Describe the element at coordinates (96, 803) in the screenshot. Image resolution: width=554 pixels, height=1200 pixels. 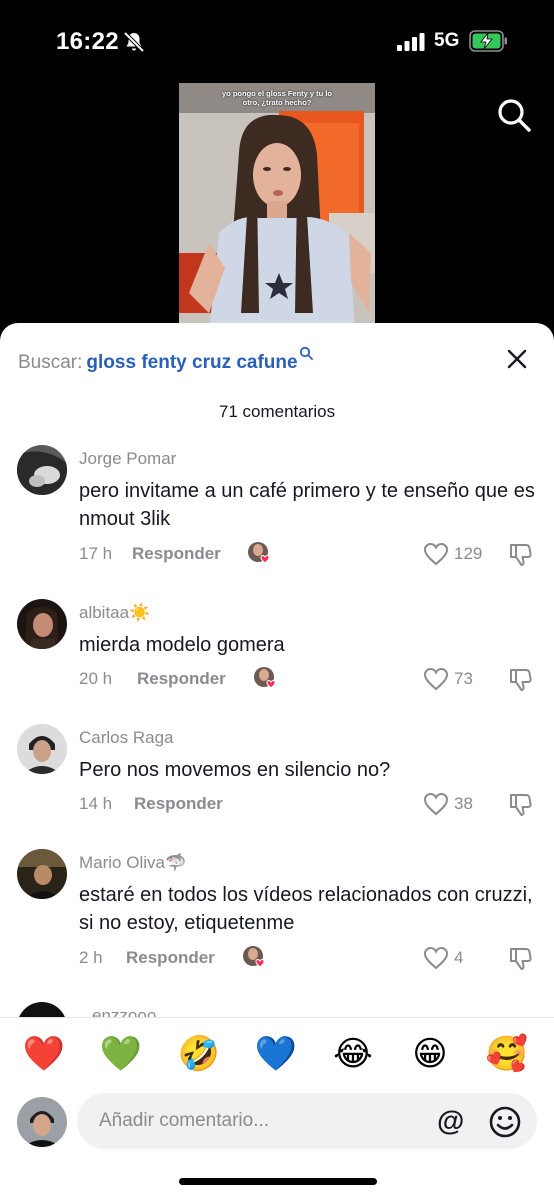
I see `comment-time: 14 h` at that location.